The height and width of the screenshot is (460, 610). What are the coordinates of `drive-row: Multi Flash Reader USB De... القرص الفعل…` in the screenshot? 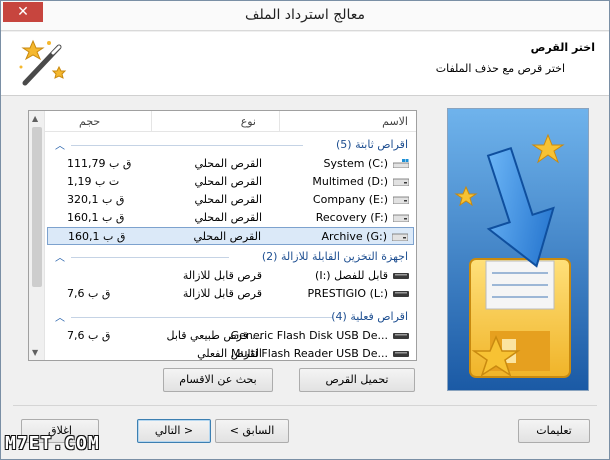 It's located at (230, 352).